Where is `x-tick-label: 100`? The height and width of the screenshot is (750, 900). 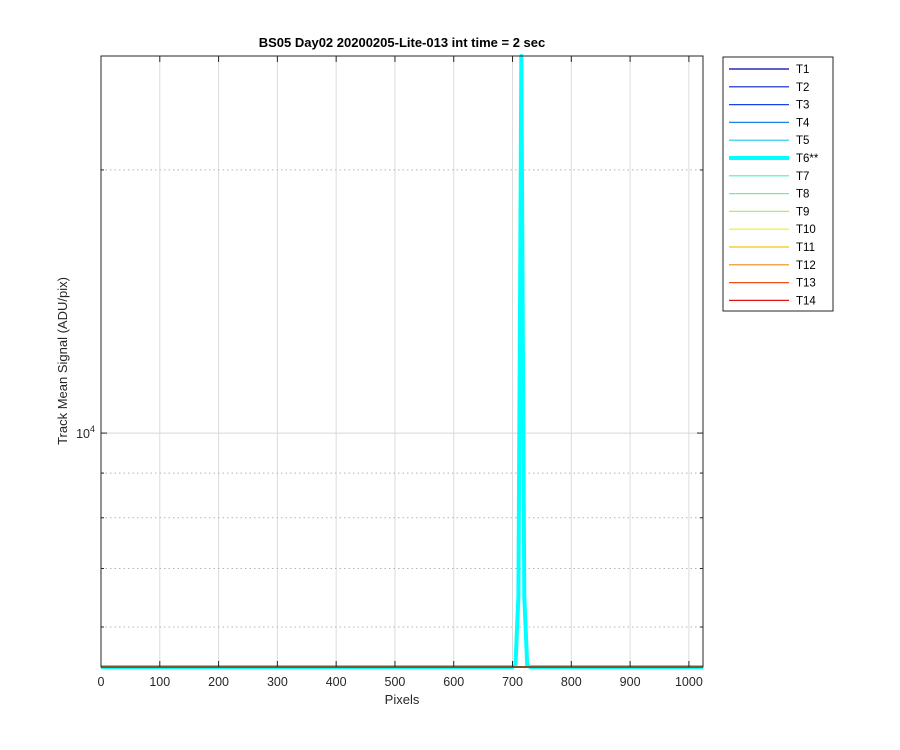 x-tick-label: 100 is located at coordinates (159, 682).